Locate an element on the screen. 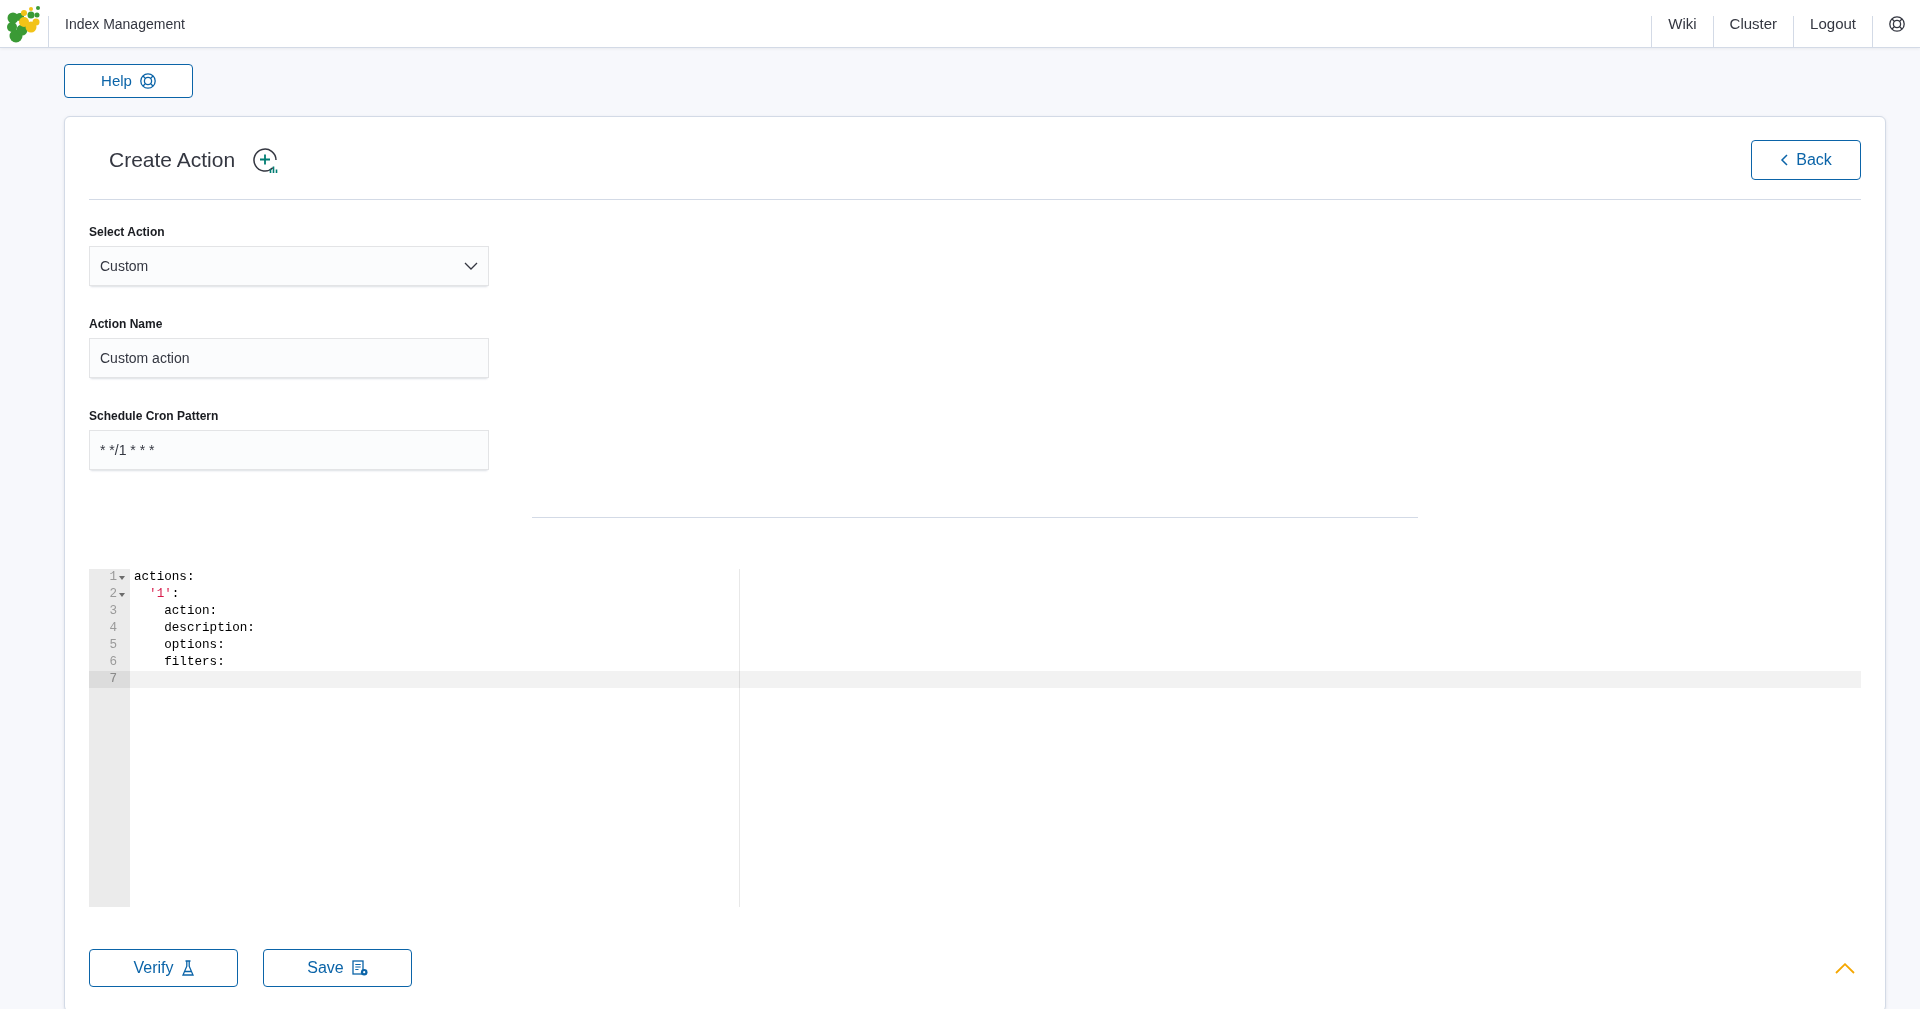 The width and height of the screenshot is (1920, 1009). save-button: Save is located at coordinates (337, 968).